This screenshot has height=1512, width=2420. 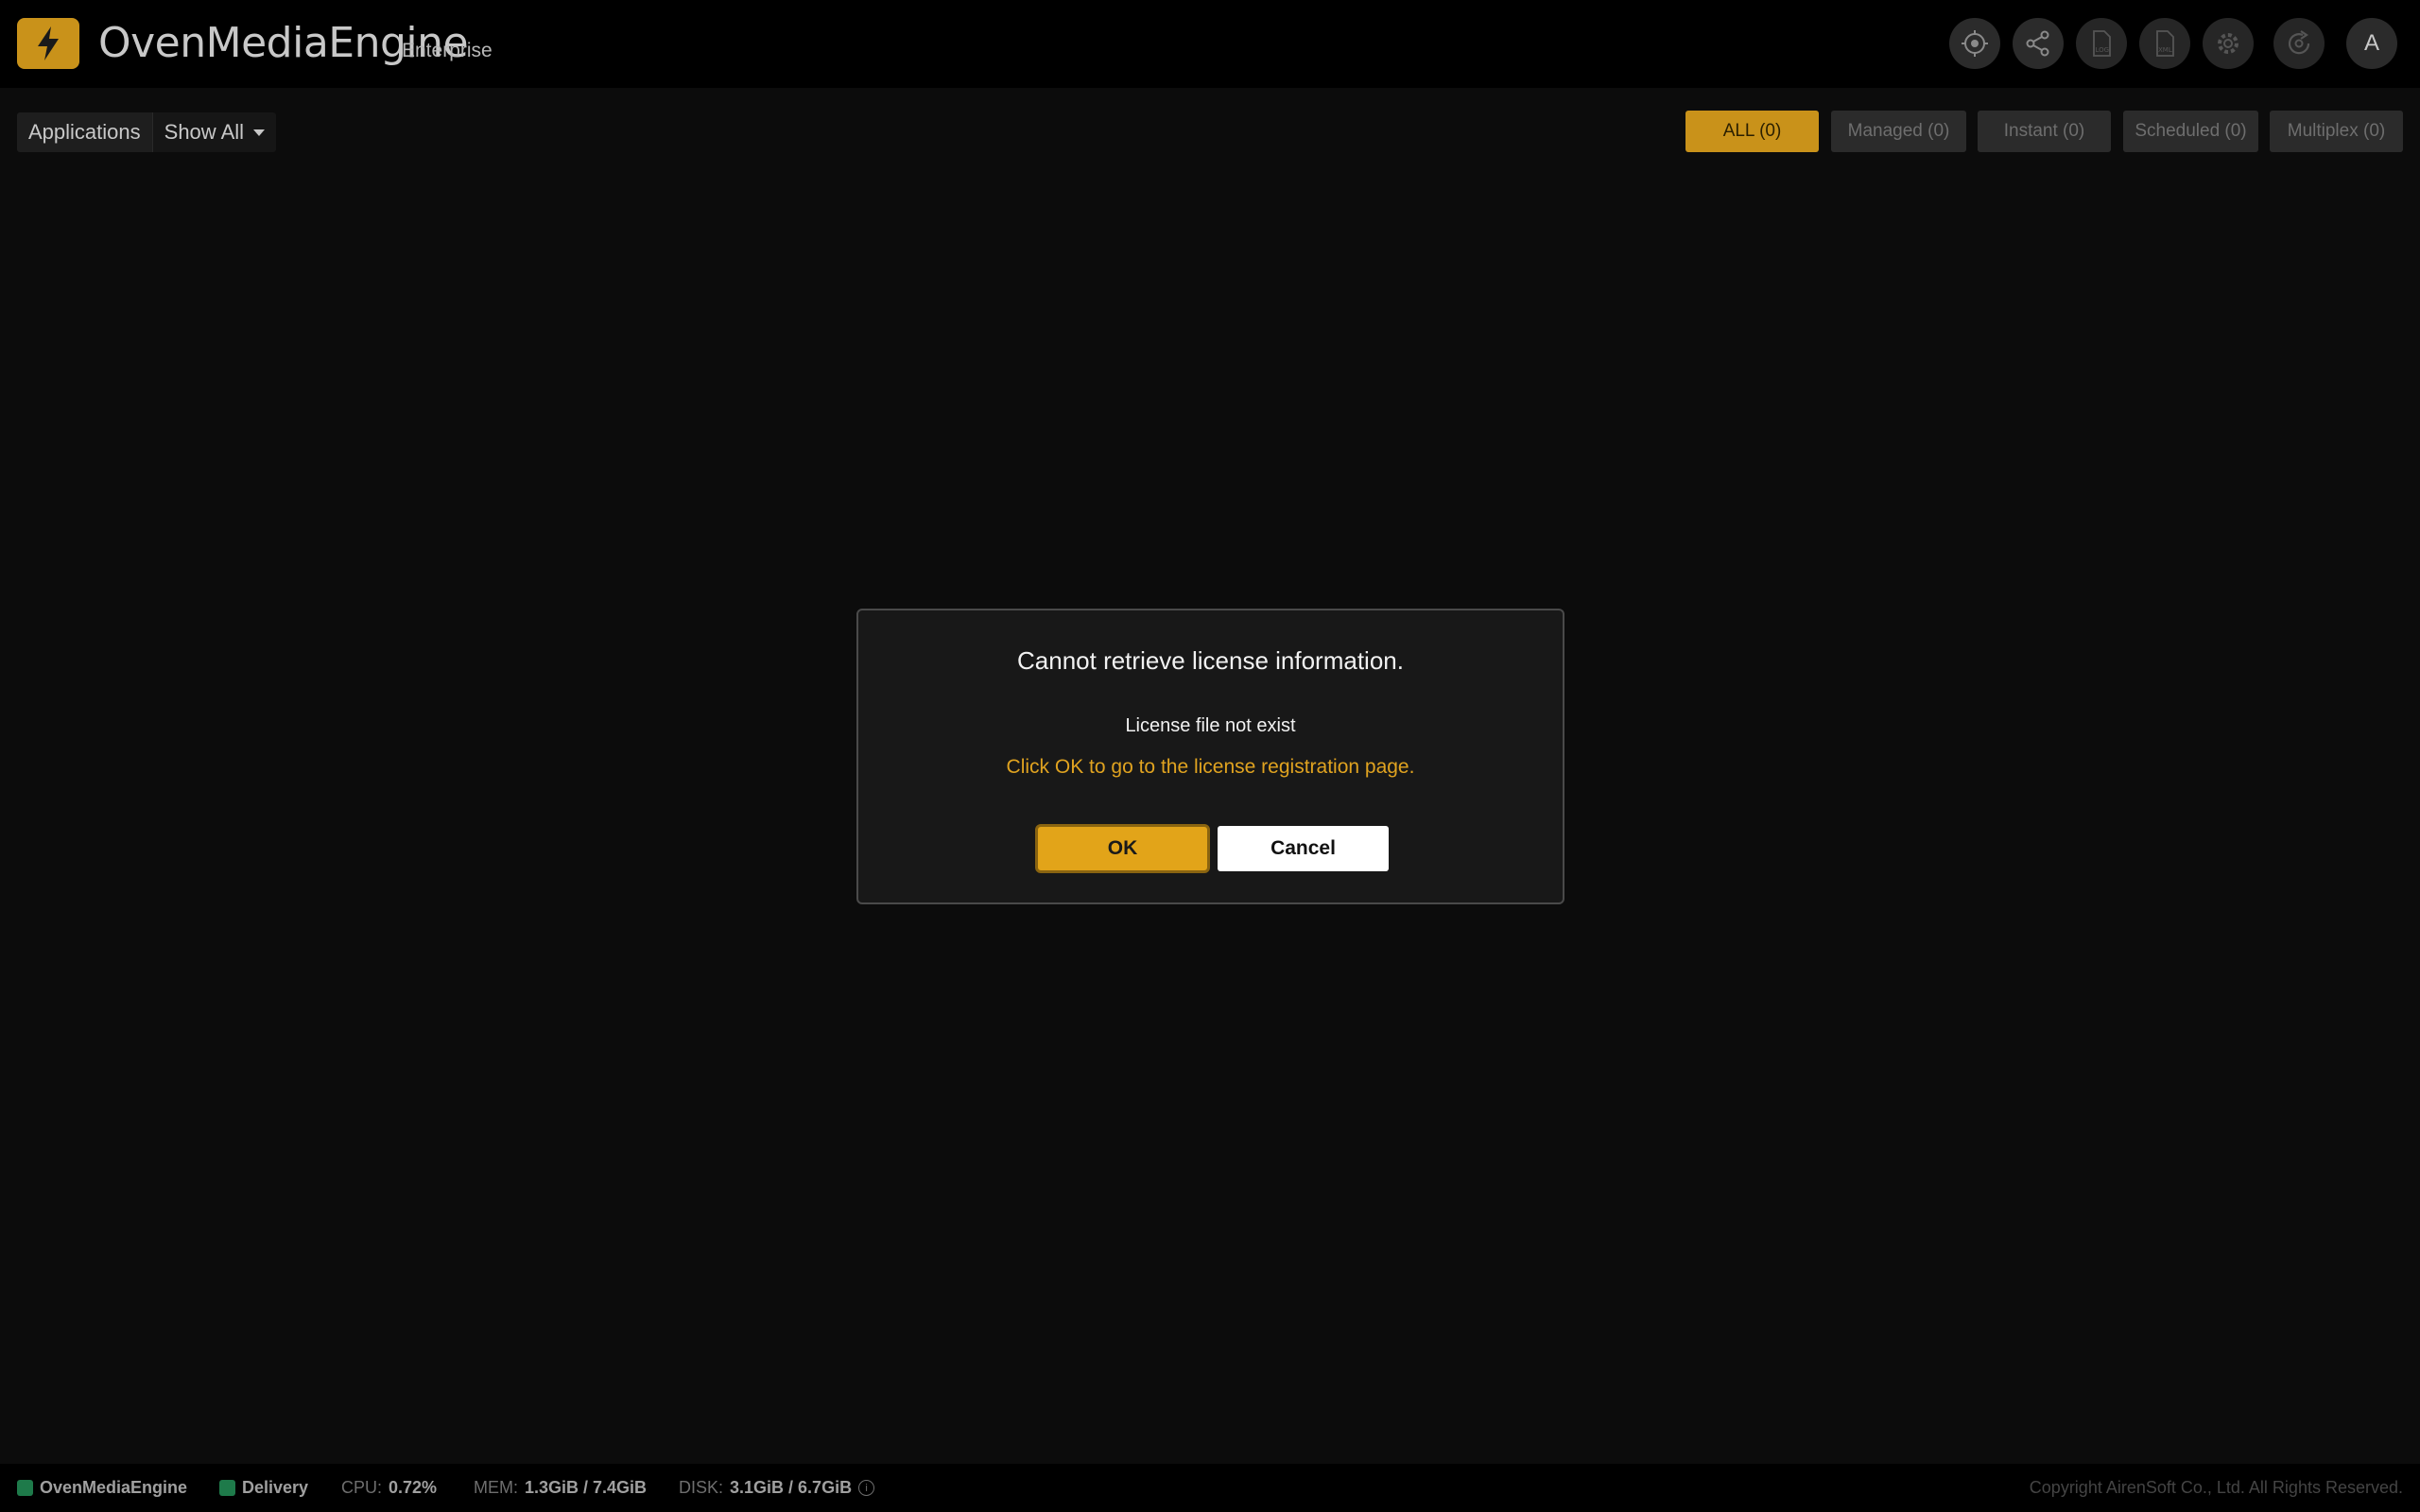 I want to click on delivery-status: Delivery, so click(x=263, y=1488).